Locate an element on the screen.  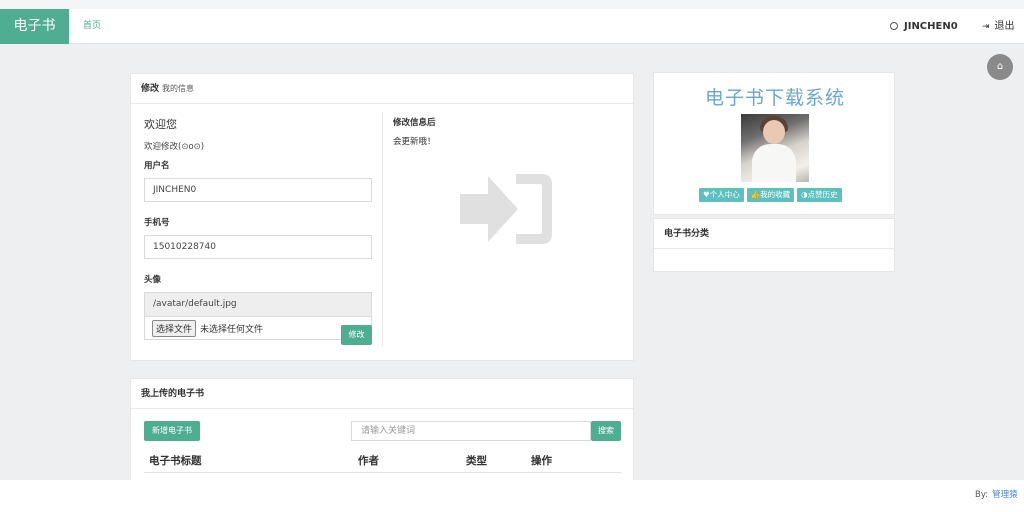
footer-author-link: 管理猿 is located at coordinates (1005, 495).